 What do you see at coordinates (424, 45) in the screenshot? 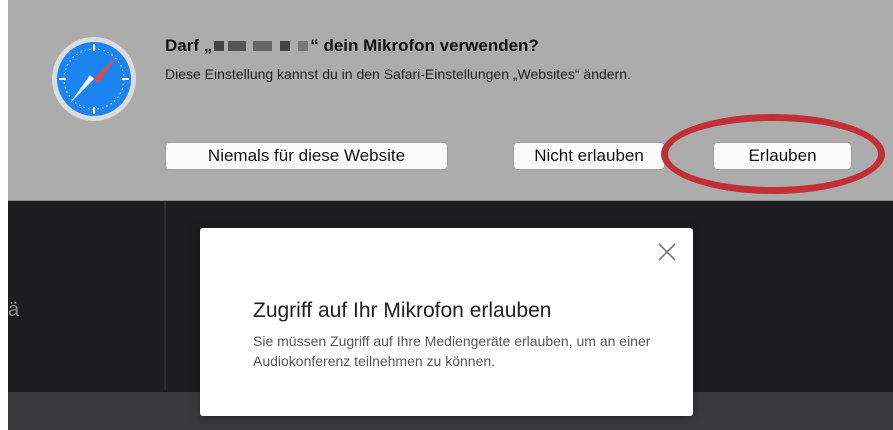
I see `permission-title-suffix: “ dein Mikrofon verwenden?` at bounding box center [424, 45].